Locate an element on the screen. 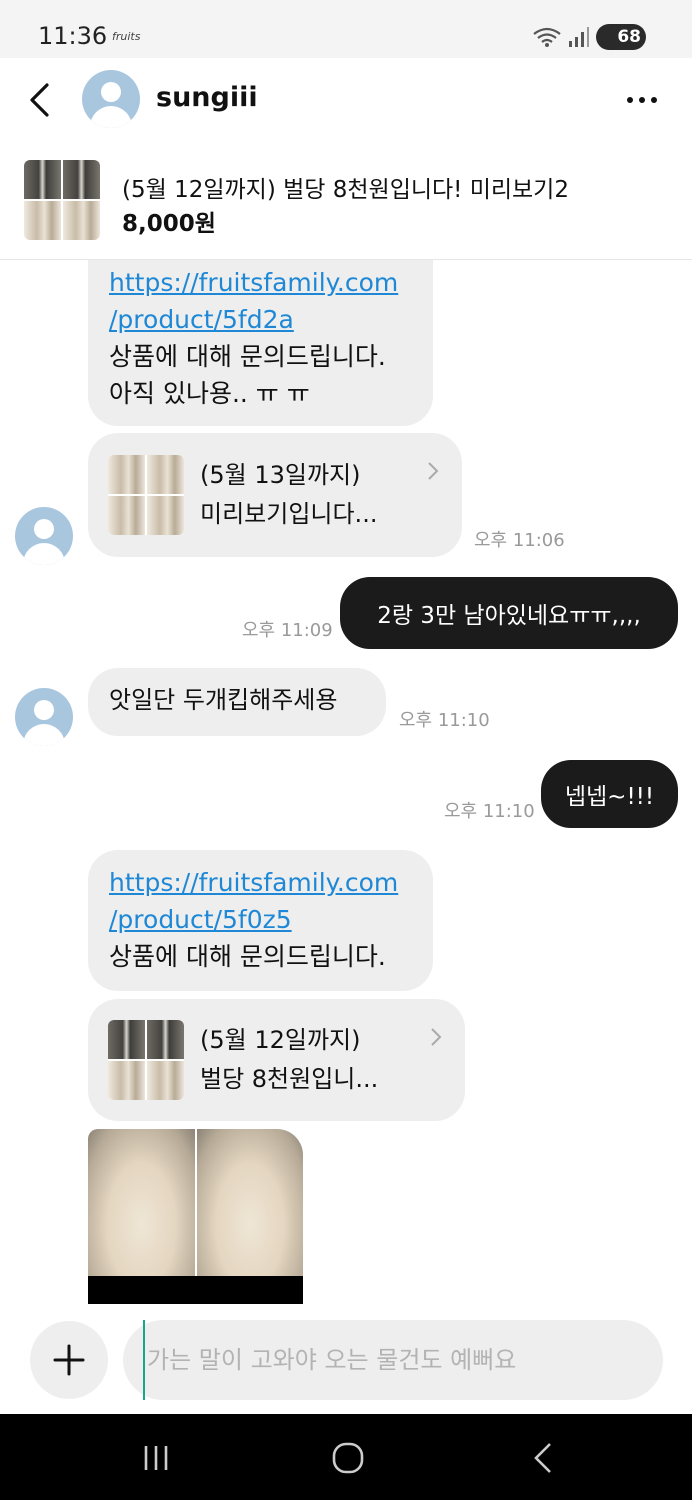  incoming-message: 앗일단 두개킵해주세용 is located at coordinates (237, 702).